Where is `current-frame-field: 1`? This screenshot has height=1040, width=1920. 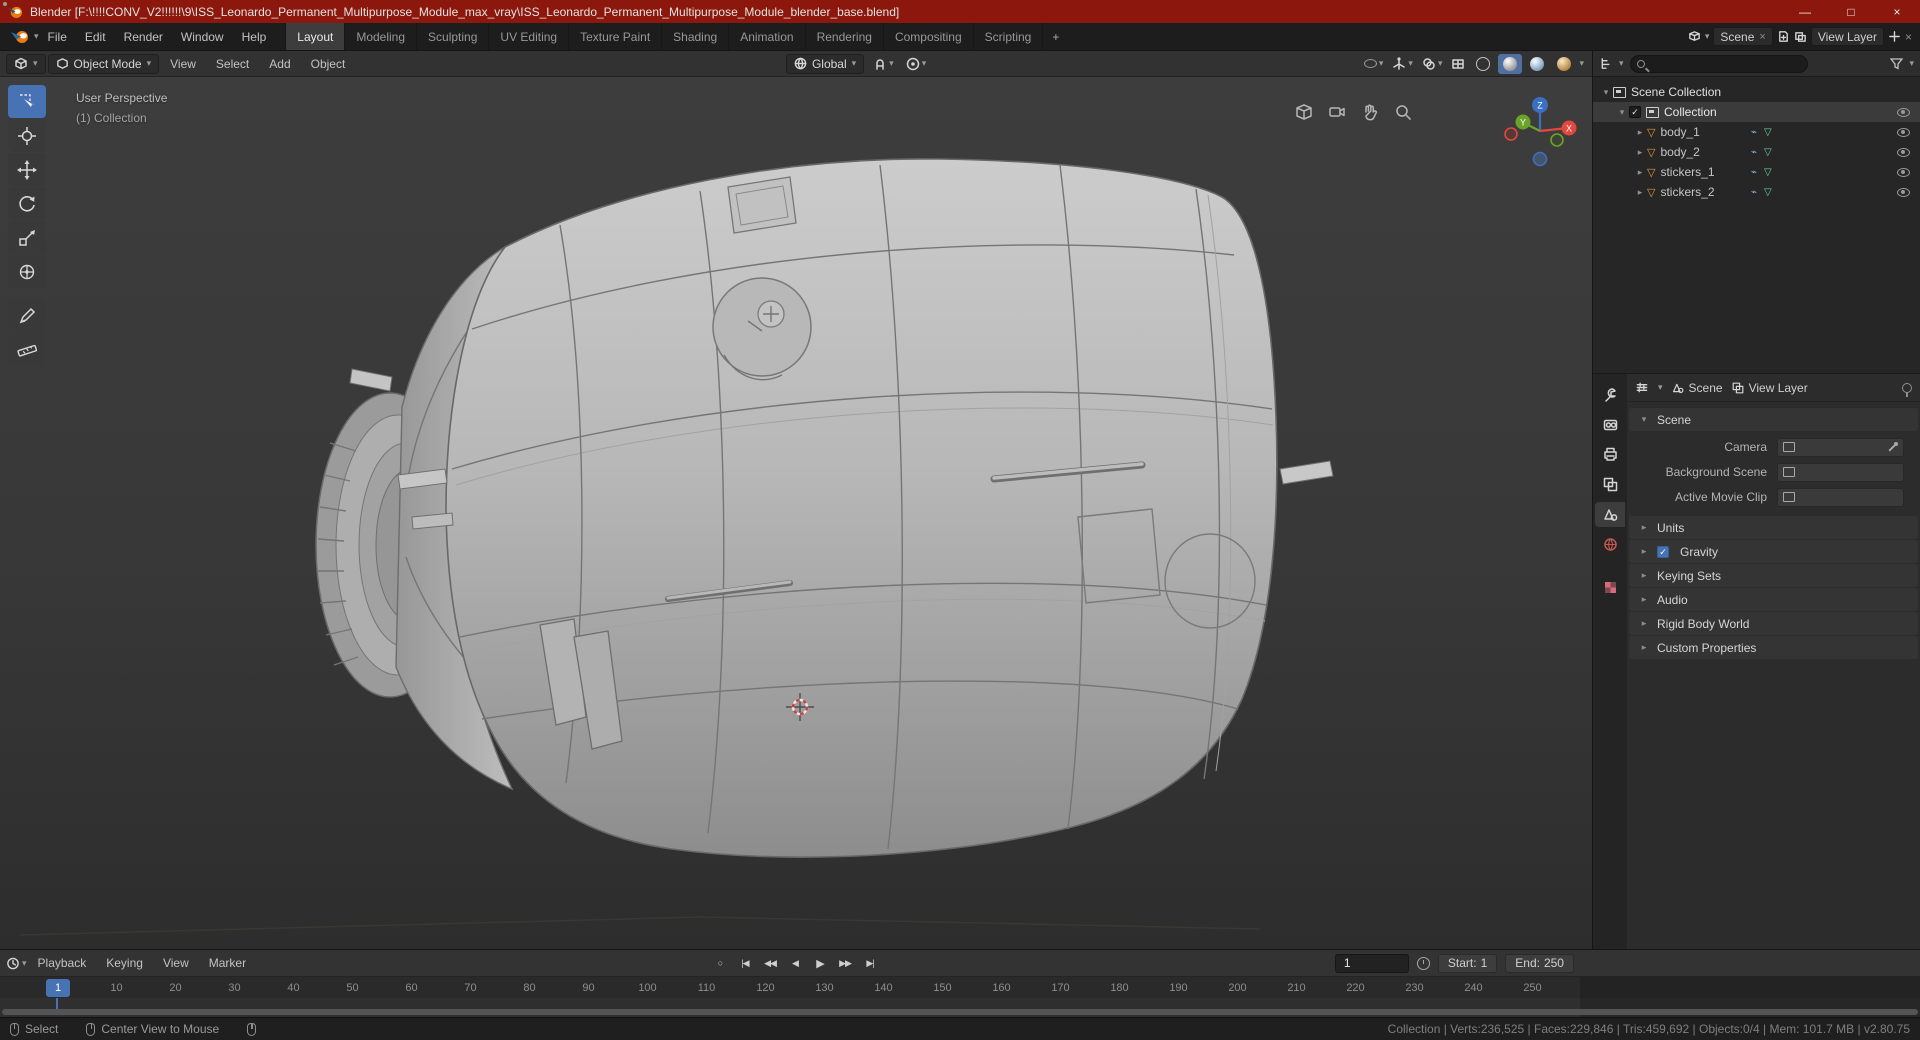 current-frame-field: 1 is located at coordinates (1371, 963).